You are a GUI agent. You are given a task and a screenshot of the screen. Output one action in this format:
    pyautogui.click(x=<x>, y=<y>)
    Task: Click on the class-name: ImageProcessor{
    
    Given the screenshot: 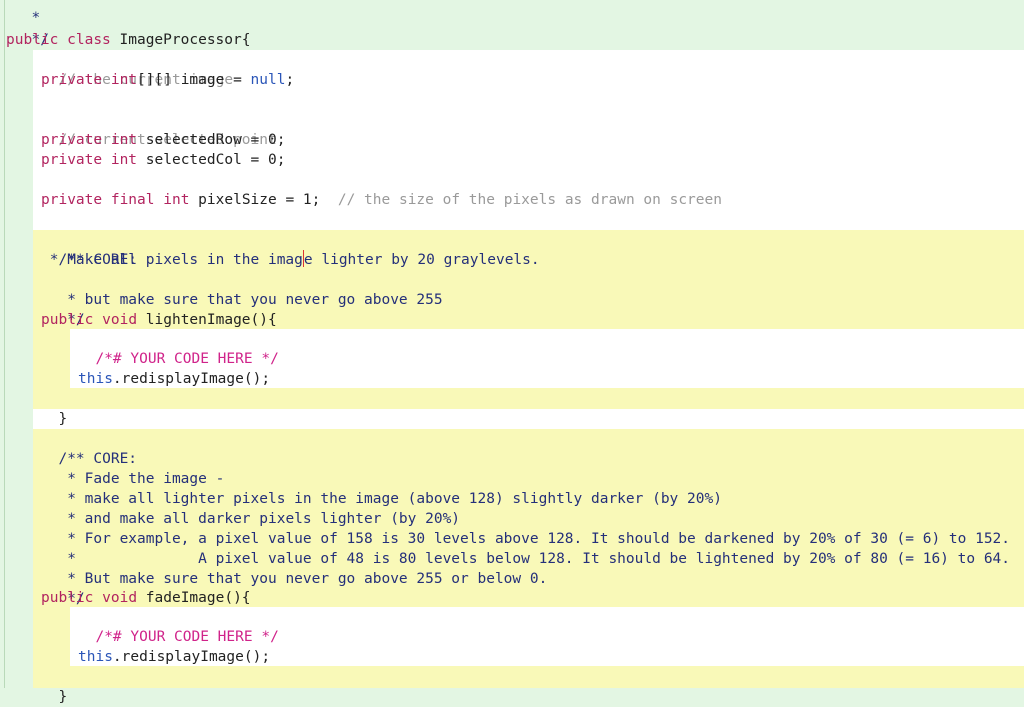 What is the action you would take?
    pyautogui.click(x=185, y=40)
    